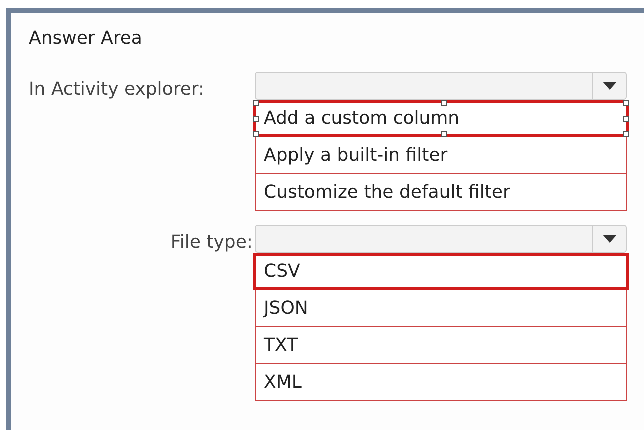 Image resolution: width=644 pixels, height=430 pixels. Describe the element at coordinates (117, 90) in the screenshot. I see `field-label: In Activity explorer:` at that location.